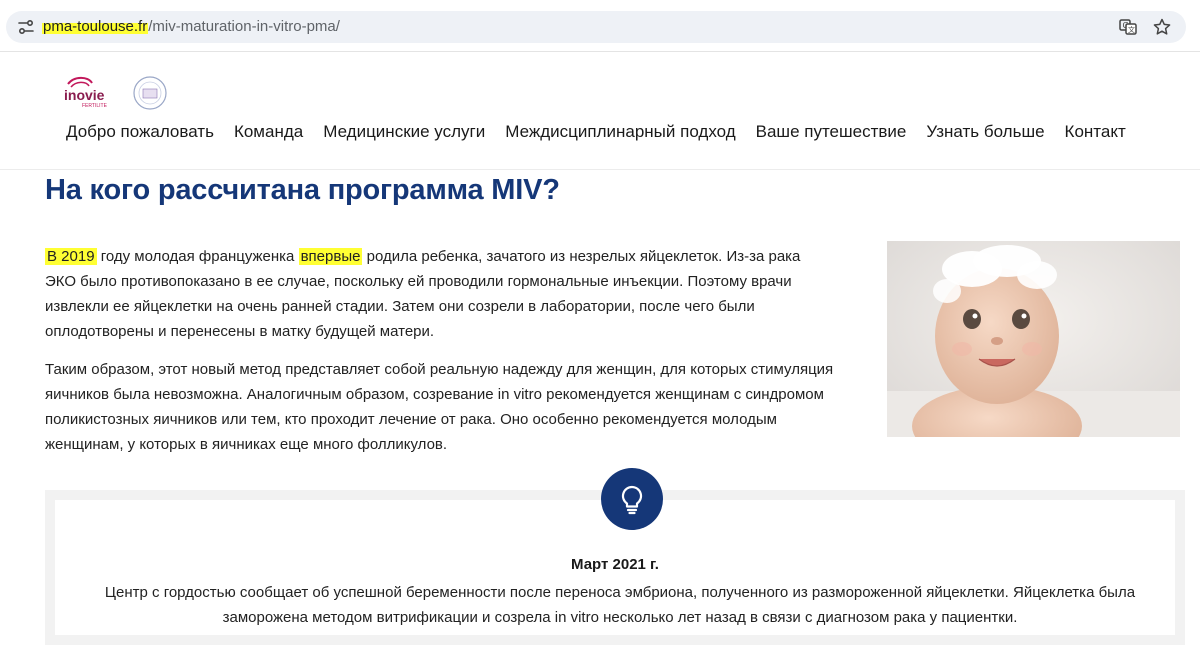  I want to click on url-path: /miv-maturation-in-vitro-pma/, so click(244, 26).